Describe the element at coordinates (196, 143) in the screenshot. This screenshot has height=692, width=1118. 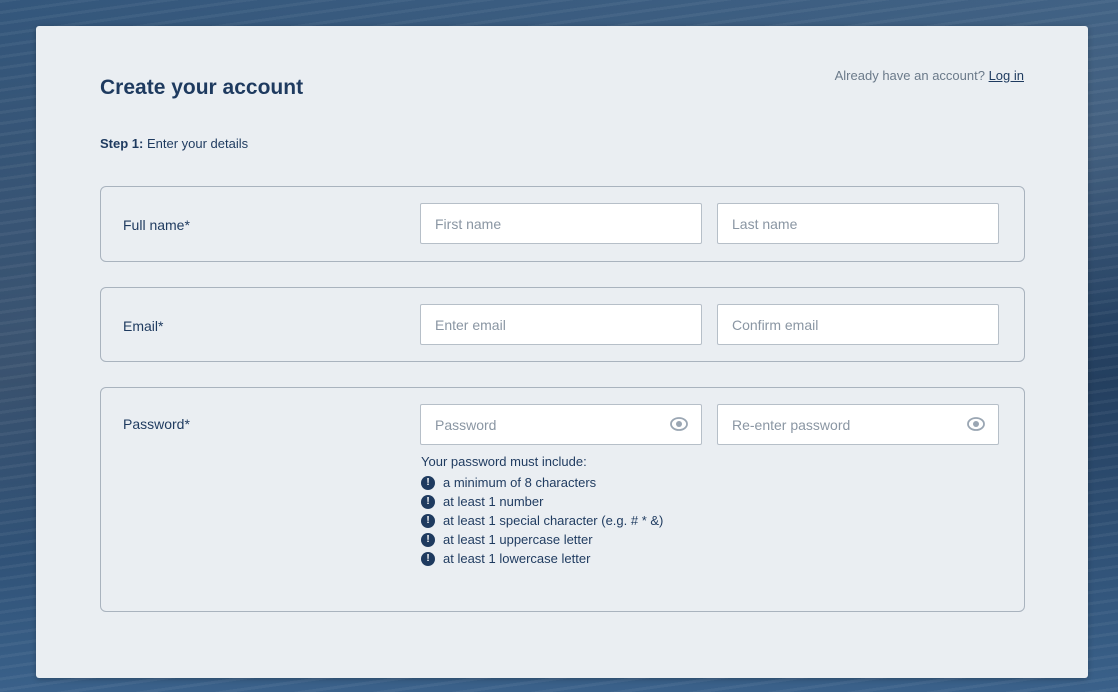
I see `step-text: Enter your details` at that location.